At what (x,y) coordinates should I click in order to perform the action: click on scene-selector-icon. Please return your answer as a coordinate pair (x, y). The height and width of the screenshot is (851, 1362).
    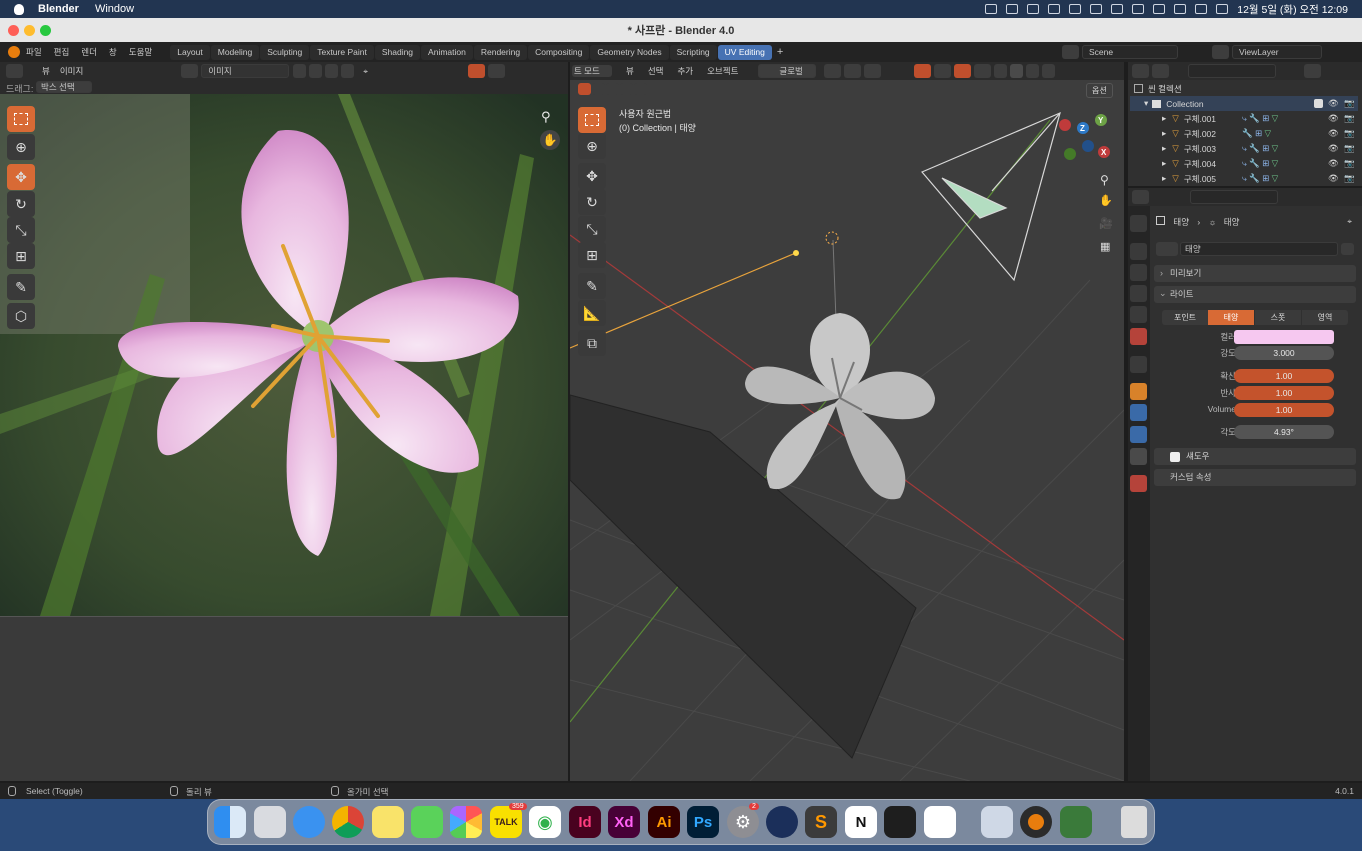
    Looking at the image, I should click on (1070, 52).